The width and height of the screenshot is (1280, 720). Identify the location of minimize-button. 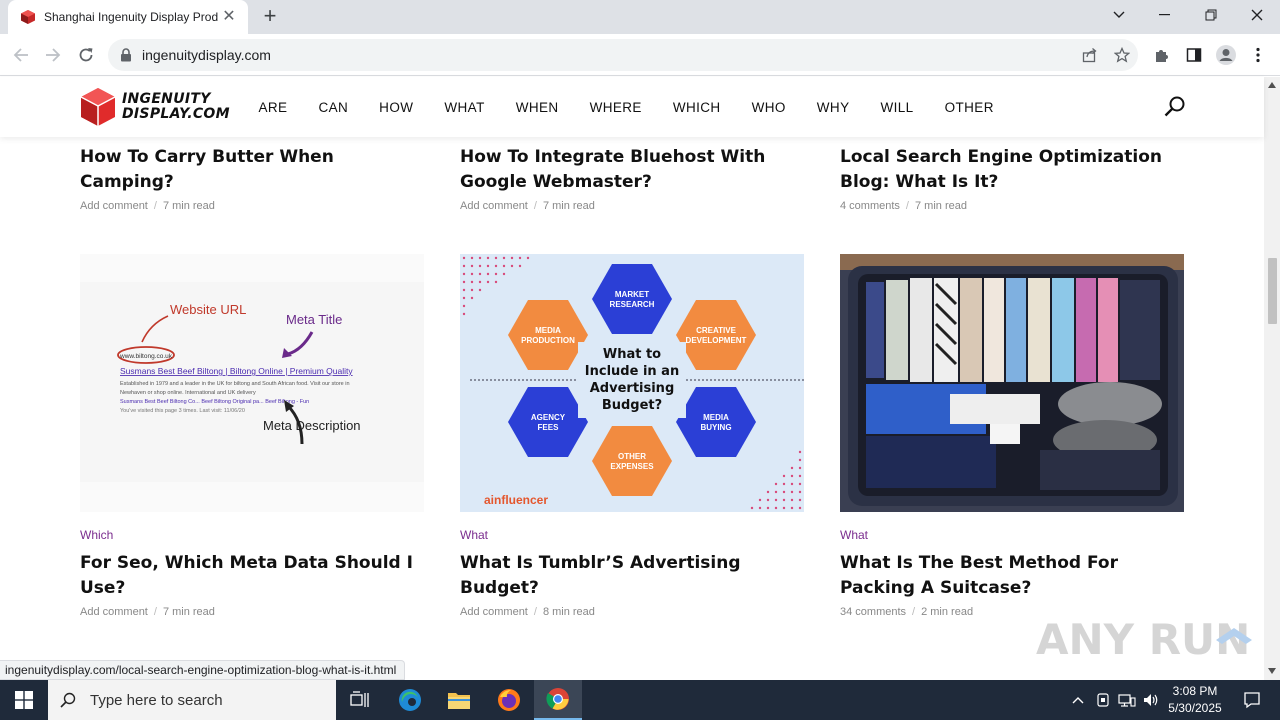
(1165, 15).